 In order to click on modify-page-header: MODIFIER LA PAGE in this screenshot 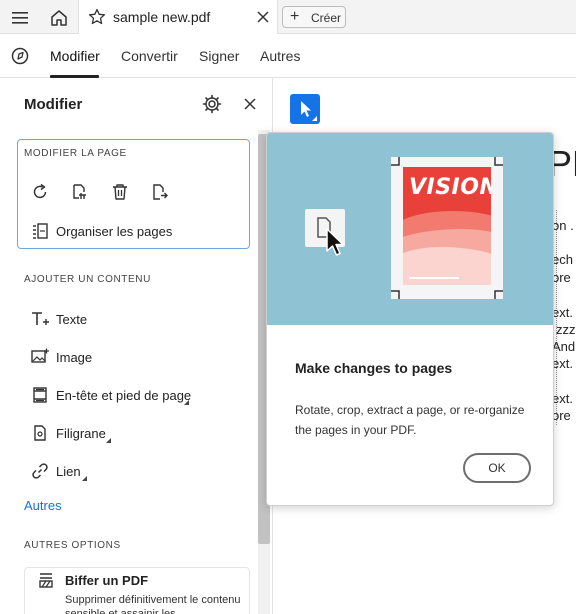, I will do `click(75, 153)`.